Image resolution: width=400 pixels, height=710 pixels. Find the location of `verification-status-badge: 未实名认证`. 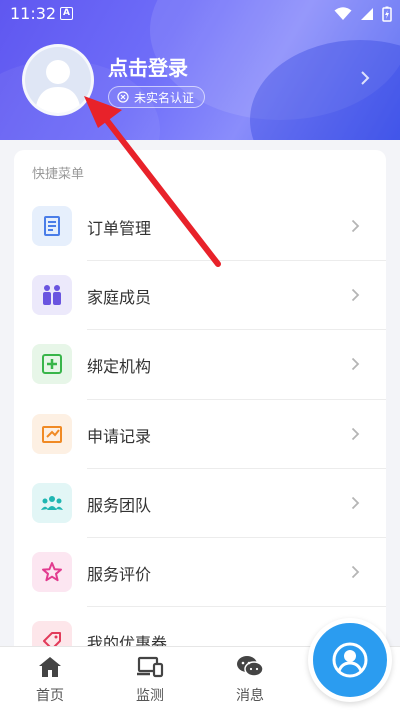

verification-status-badge: 未实名认证 is located at coordinates (157, 97).